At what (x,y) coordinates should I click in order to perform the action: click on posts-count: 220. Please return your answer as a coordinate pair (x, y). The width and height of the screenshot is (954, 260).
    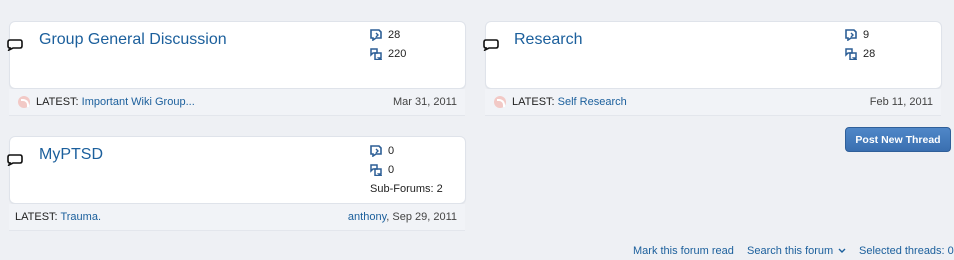
    Looking at the image, I should click on (388, 54).